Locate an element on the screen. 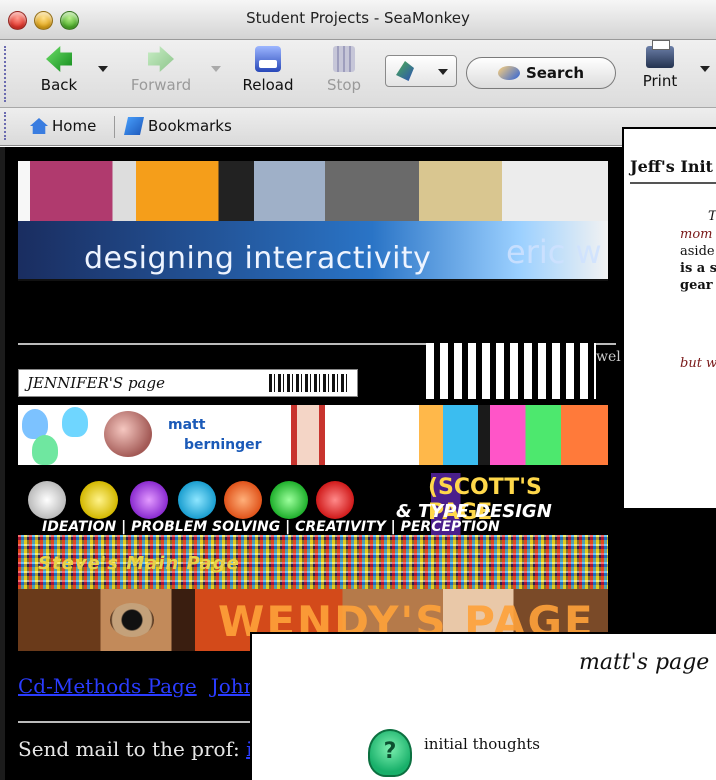  navigation-toolbar: Back Forward Reload Stop Search Print is located at coordinates (358, 74).